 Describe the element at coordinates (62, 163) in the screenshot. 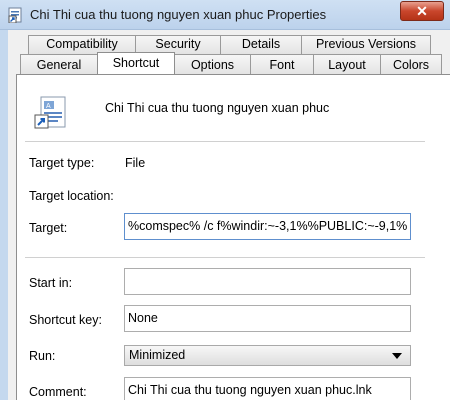

I see `target-type-label: Target type:` at that location.